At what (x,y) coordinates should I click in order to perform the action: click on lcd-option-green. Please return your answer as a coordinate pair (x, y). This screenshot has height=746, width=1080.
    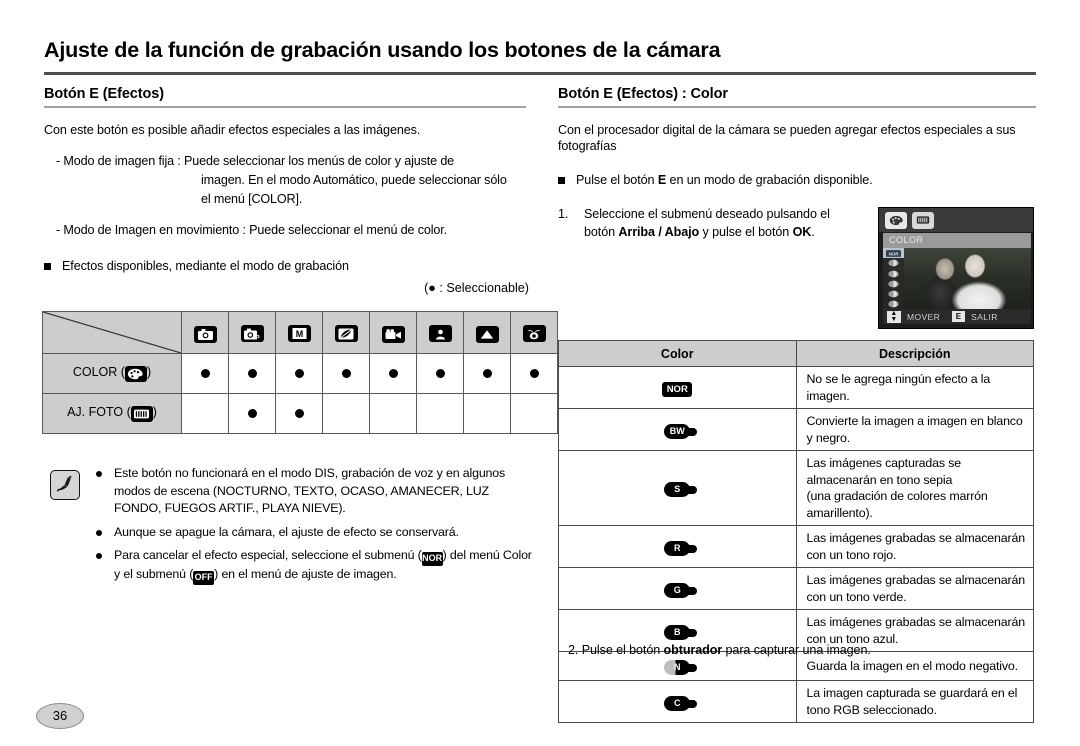
    Looking at the image, I should click on (893, 294).